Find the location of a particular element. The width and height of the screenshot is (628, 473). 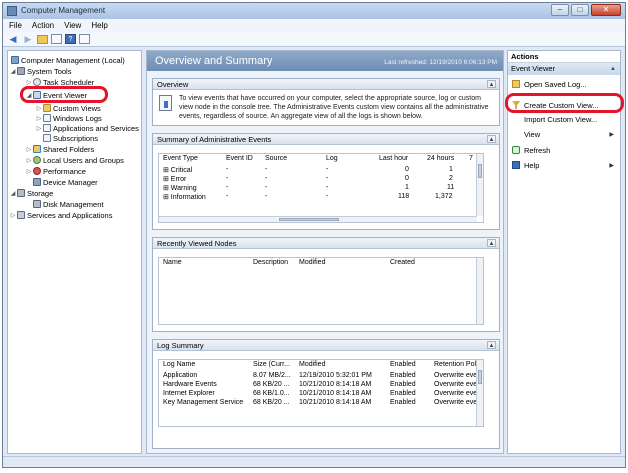

action-refresh: Refresh is located at coordinates (564, 150).